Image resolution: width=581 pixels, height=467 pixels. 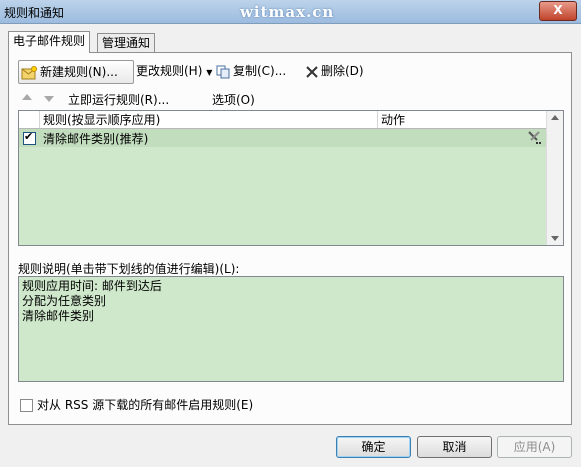 What do you see at coordinates (126, 42) in the screenshot?
I see `tab-manage-alerts: 管理通知` at bounding box center [126, 42].